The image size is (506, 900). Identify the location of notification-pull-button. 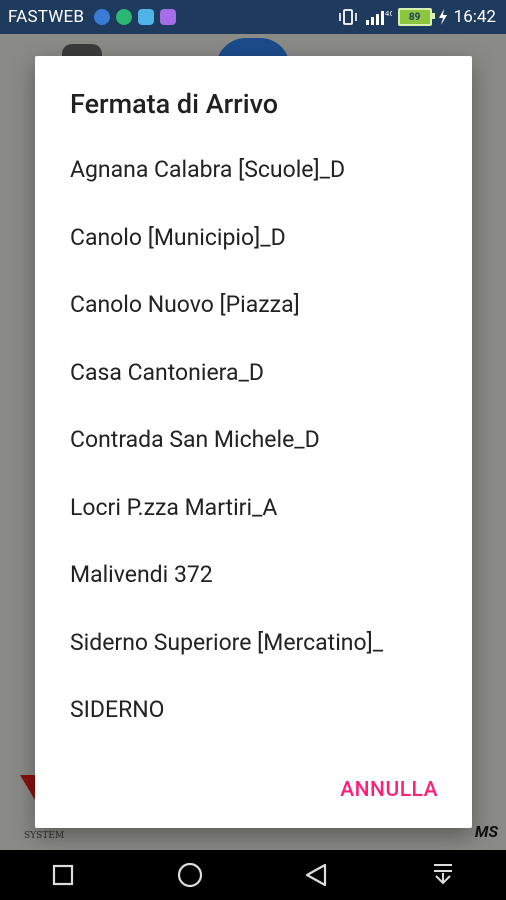
(443, 875).